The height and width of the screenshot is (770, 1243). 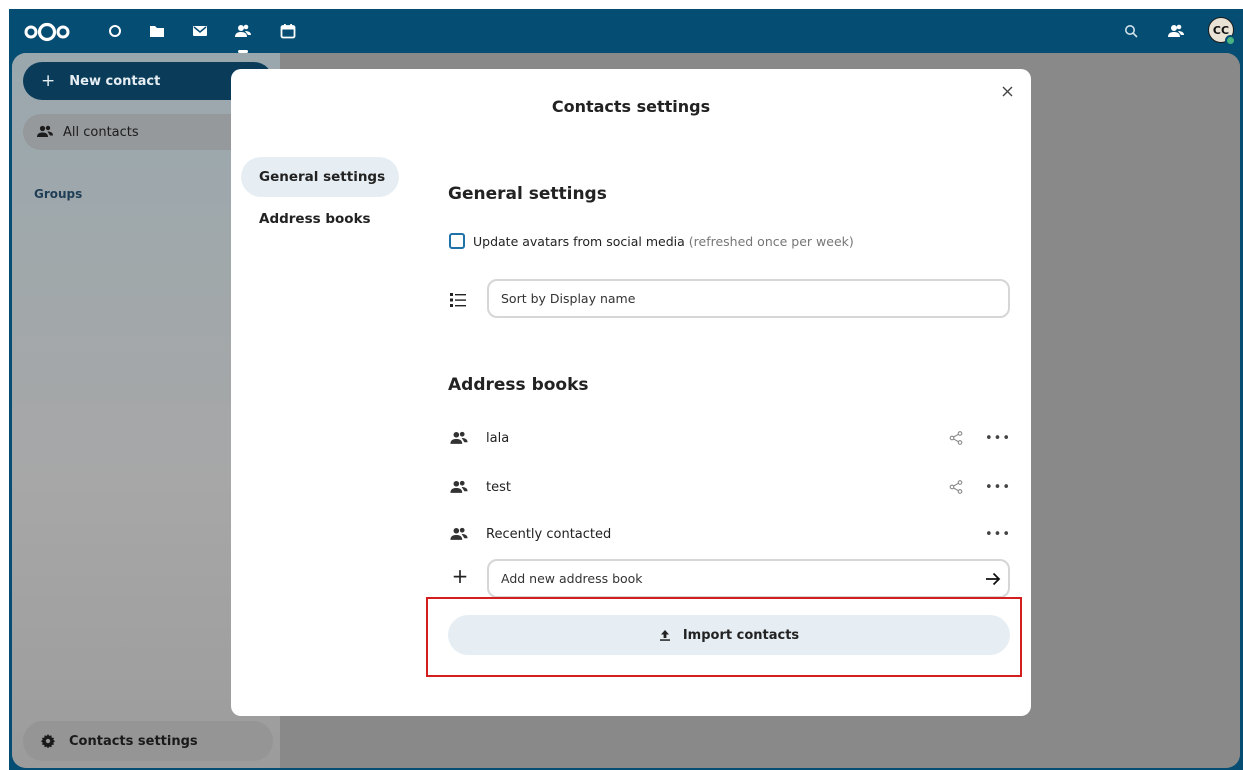 What do you see at coordinates (1230, 40) in the screenshot?
I see `status-indicator` at bounding box center [1230, 40].